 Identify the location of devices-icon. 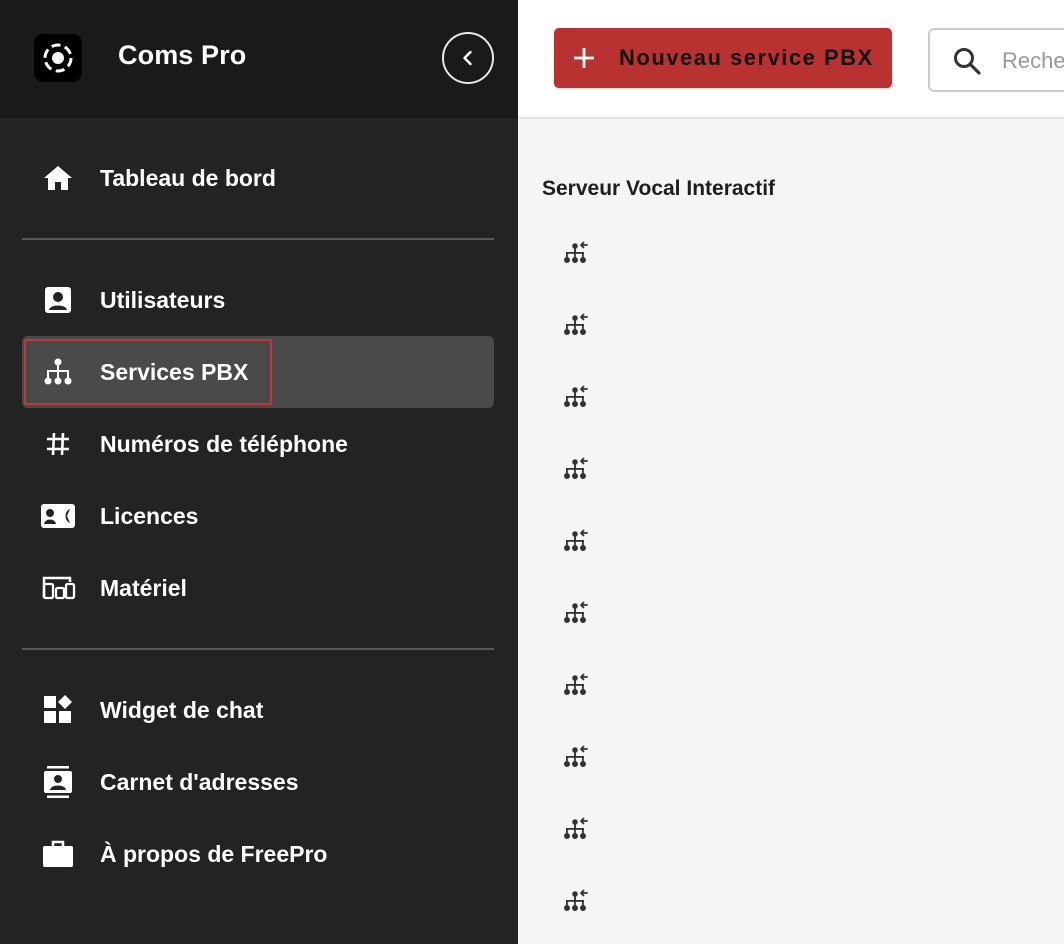
(58, 588).